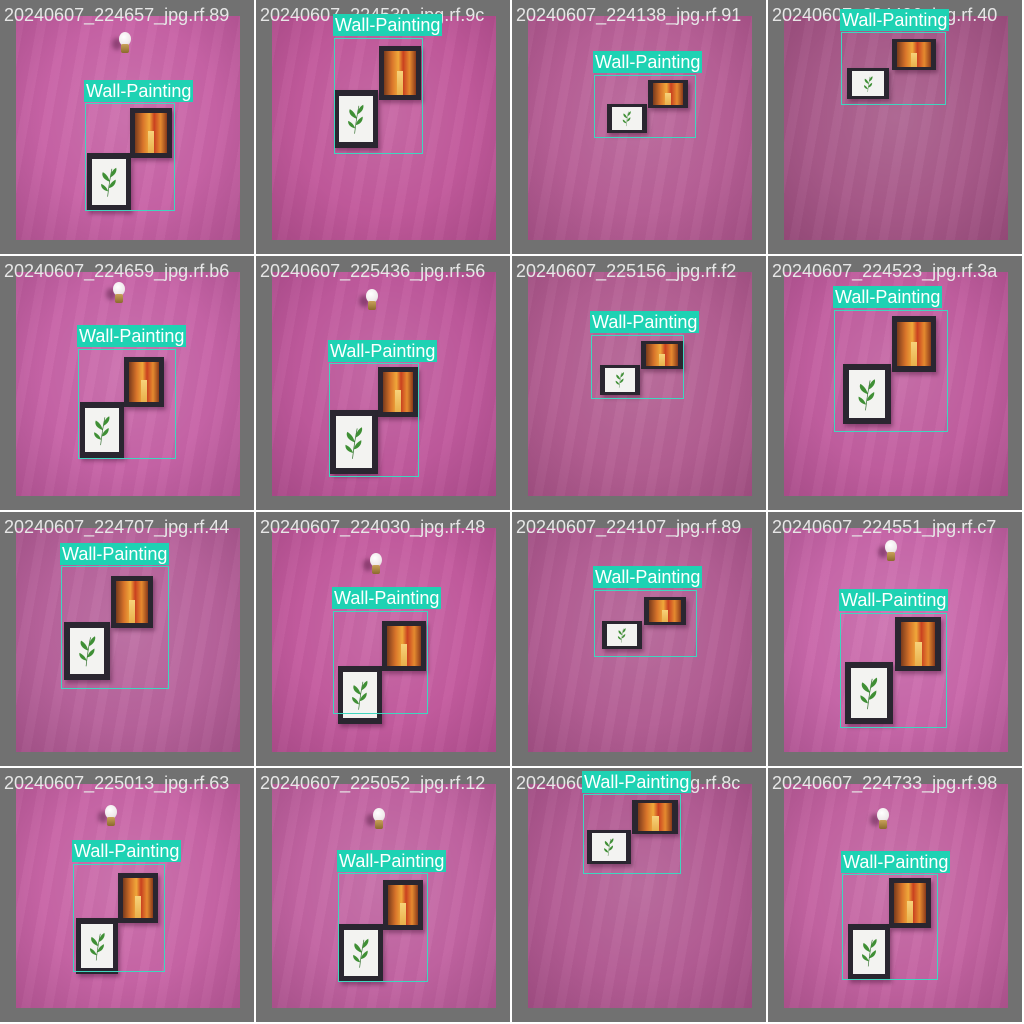 The height and width of the screenshot is (1024, 1024). Describe the element at coordinates (117, 527) in the screenshot. I see `tile-filename: 20240607_224707_jpg.rf.44` at that location.